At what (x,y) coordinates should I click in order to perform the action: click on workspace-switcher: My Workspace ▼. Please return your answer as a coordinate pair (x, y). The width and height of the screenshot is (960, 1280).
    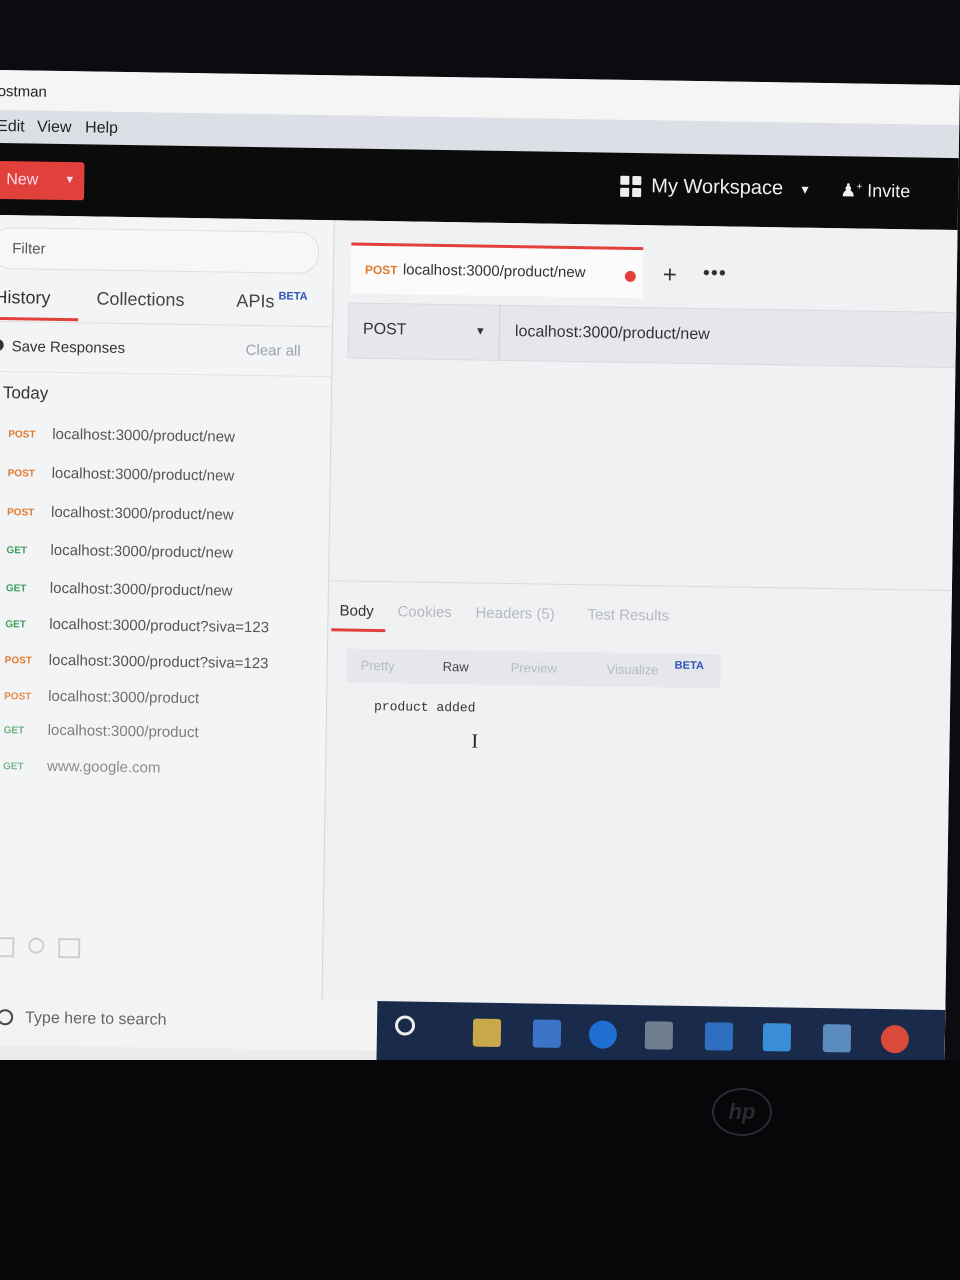
    Looking at the image, I should click on (715, 188).